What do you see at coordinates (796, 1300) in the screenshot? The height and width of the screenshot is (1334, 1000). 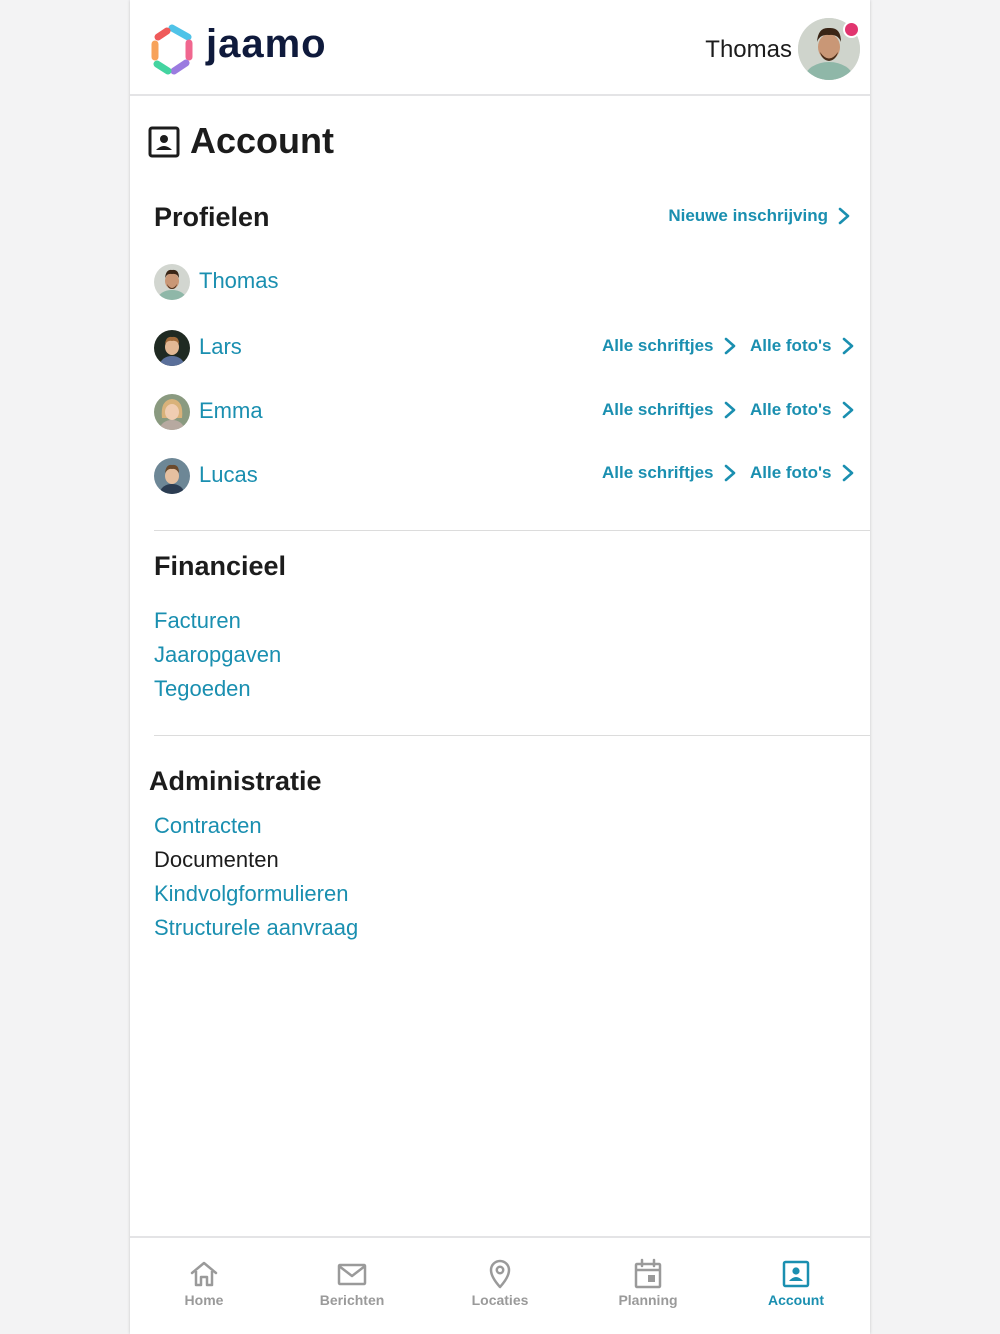 I see `tab-label: Account` at bounding box center [796, 1300].